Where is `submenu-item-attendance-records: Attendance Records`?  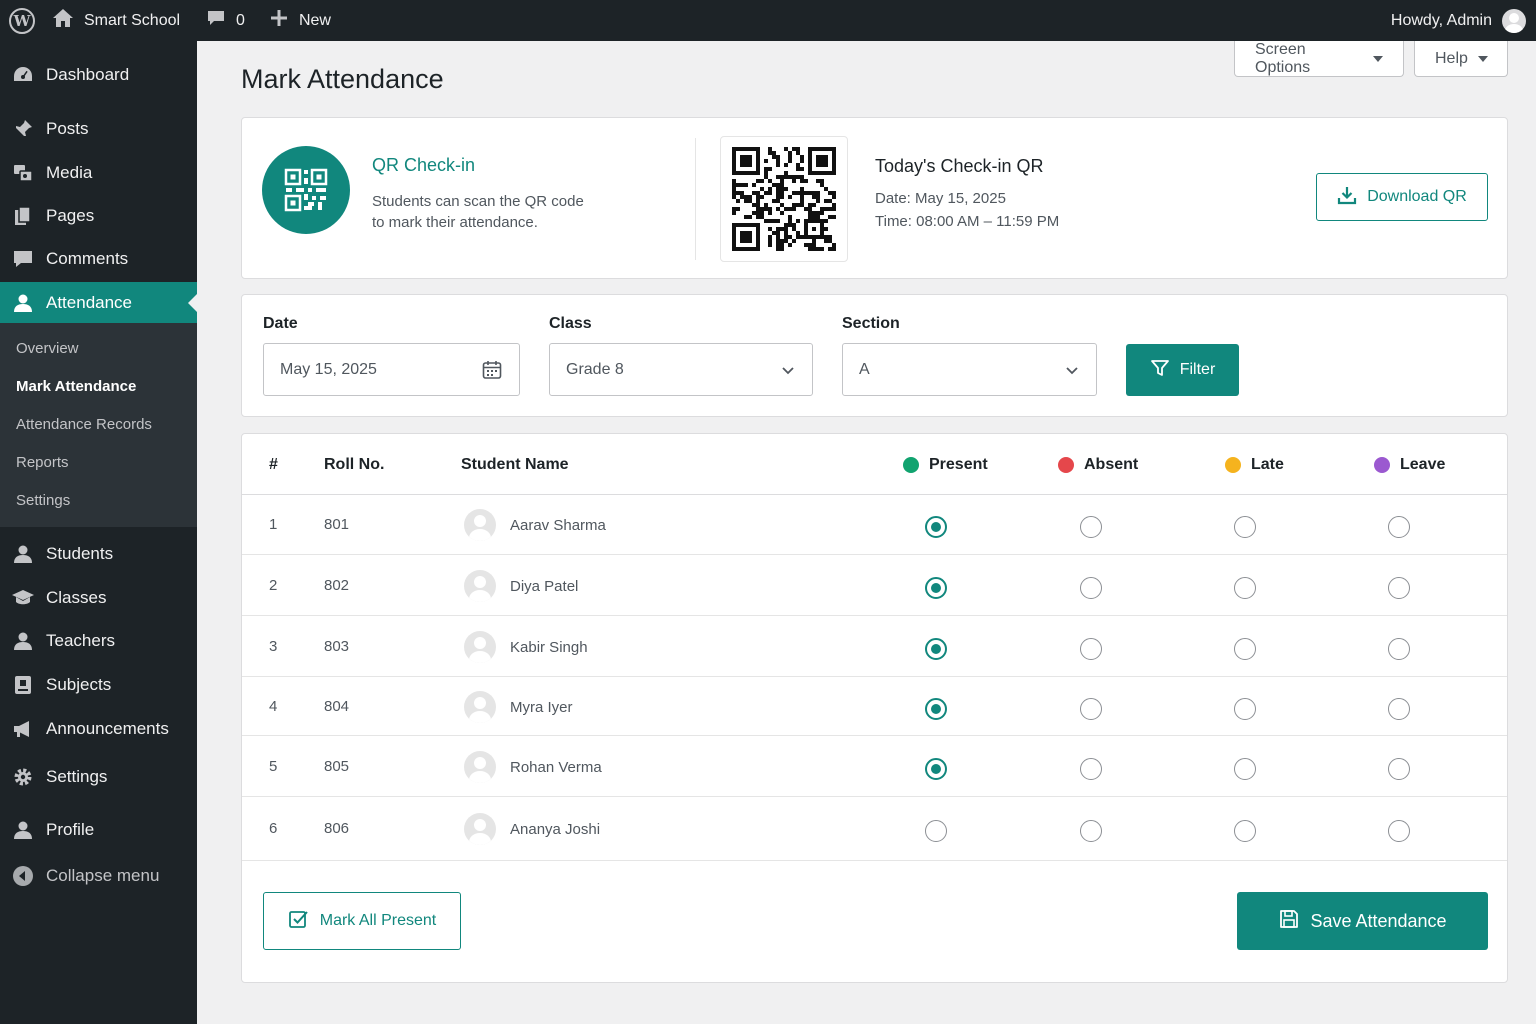 submenu-item-attendance-records: Attendance Records is located at coordinates (84, 424).